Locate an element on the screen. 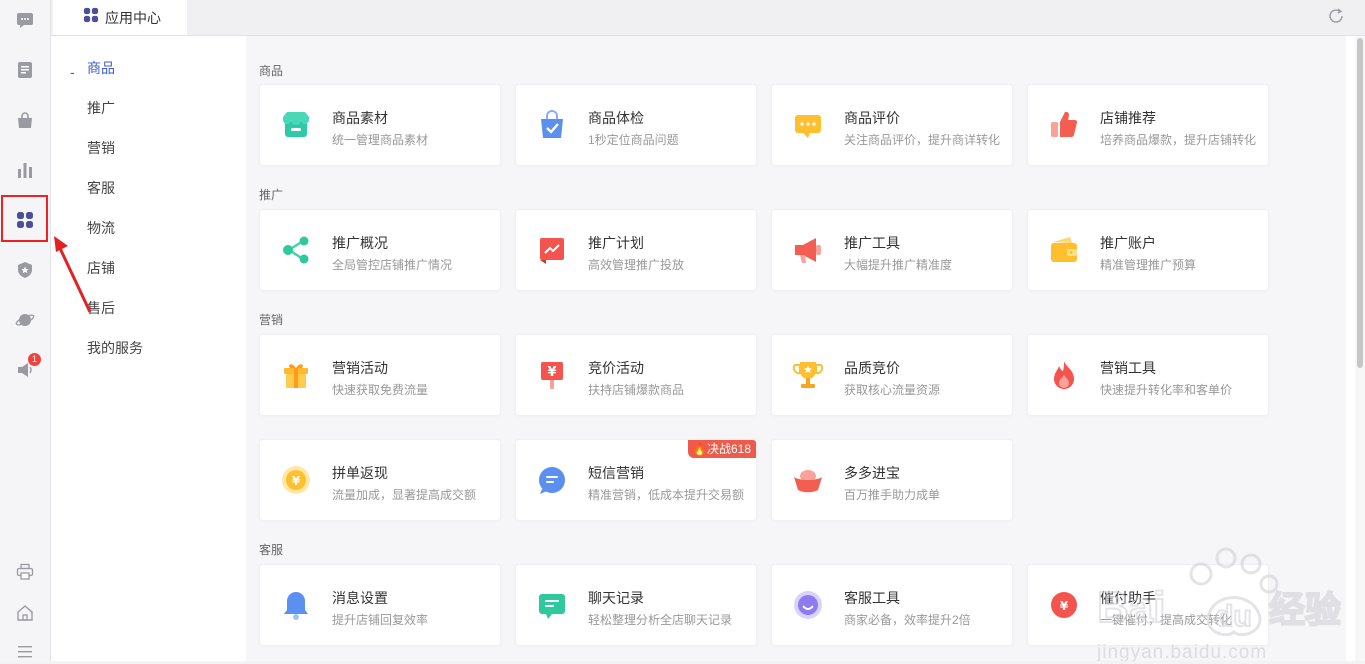 The image size is (1365, 664). card-desc: 商家必备，效率提升2倍 is located at coordinates (907, 620).